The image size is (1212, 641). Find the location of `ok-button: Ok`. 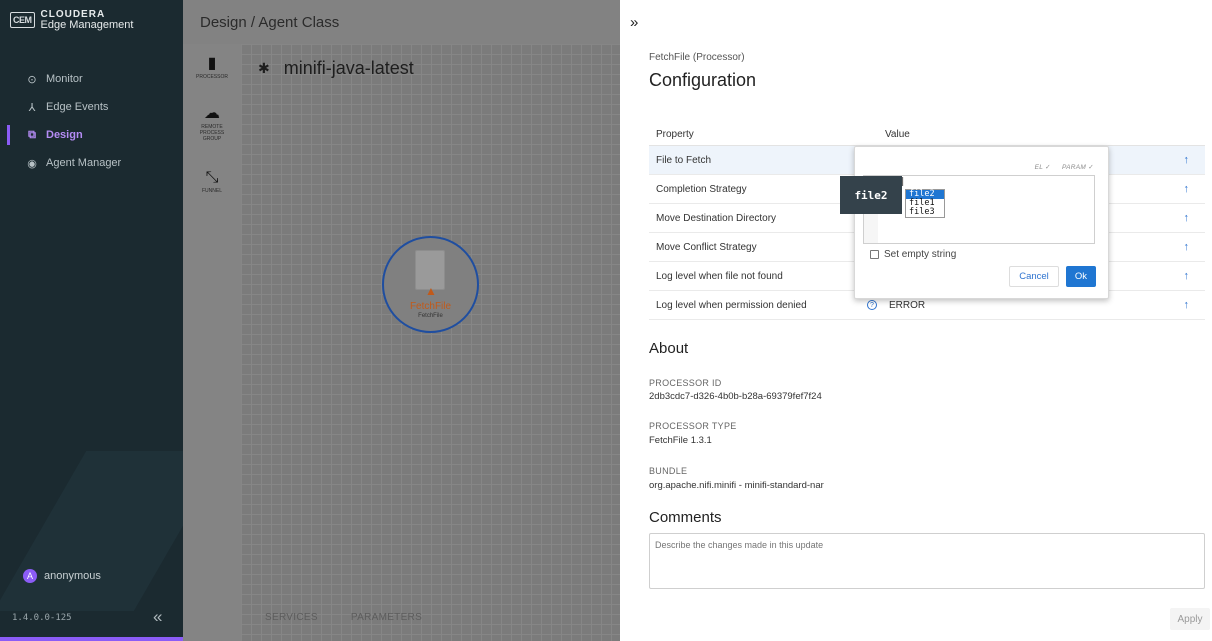

ok-button: Ok is located at coordinates (1081, 276).